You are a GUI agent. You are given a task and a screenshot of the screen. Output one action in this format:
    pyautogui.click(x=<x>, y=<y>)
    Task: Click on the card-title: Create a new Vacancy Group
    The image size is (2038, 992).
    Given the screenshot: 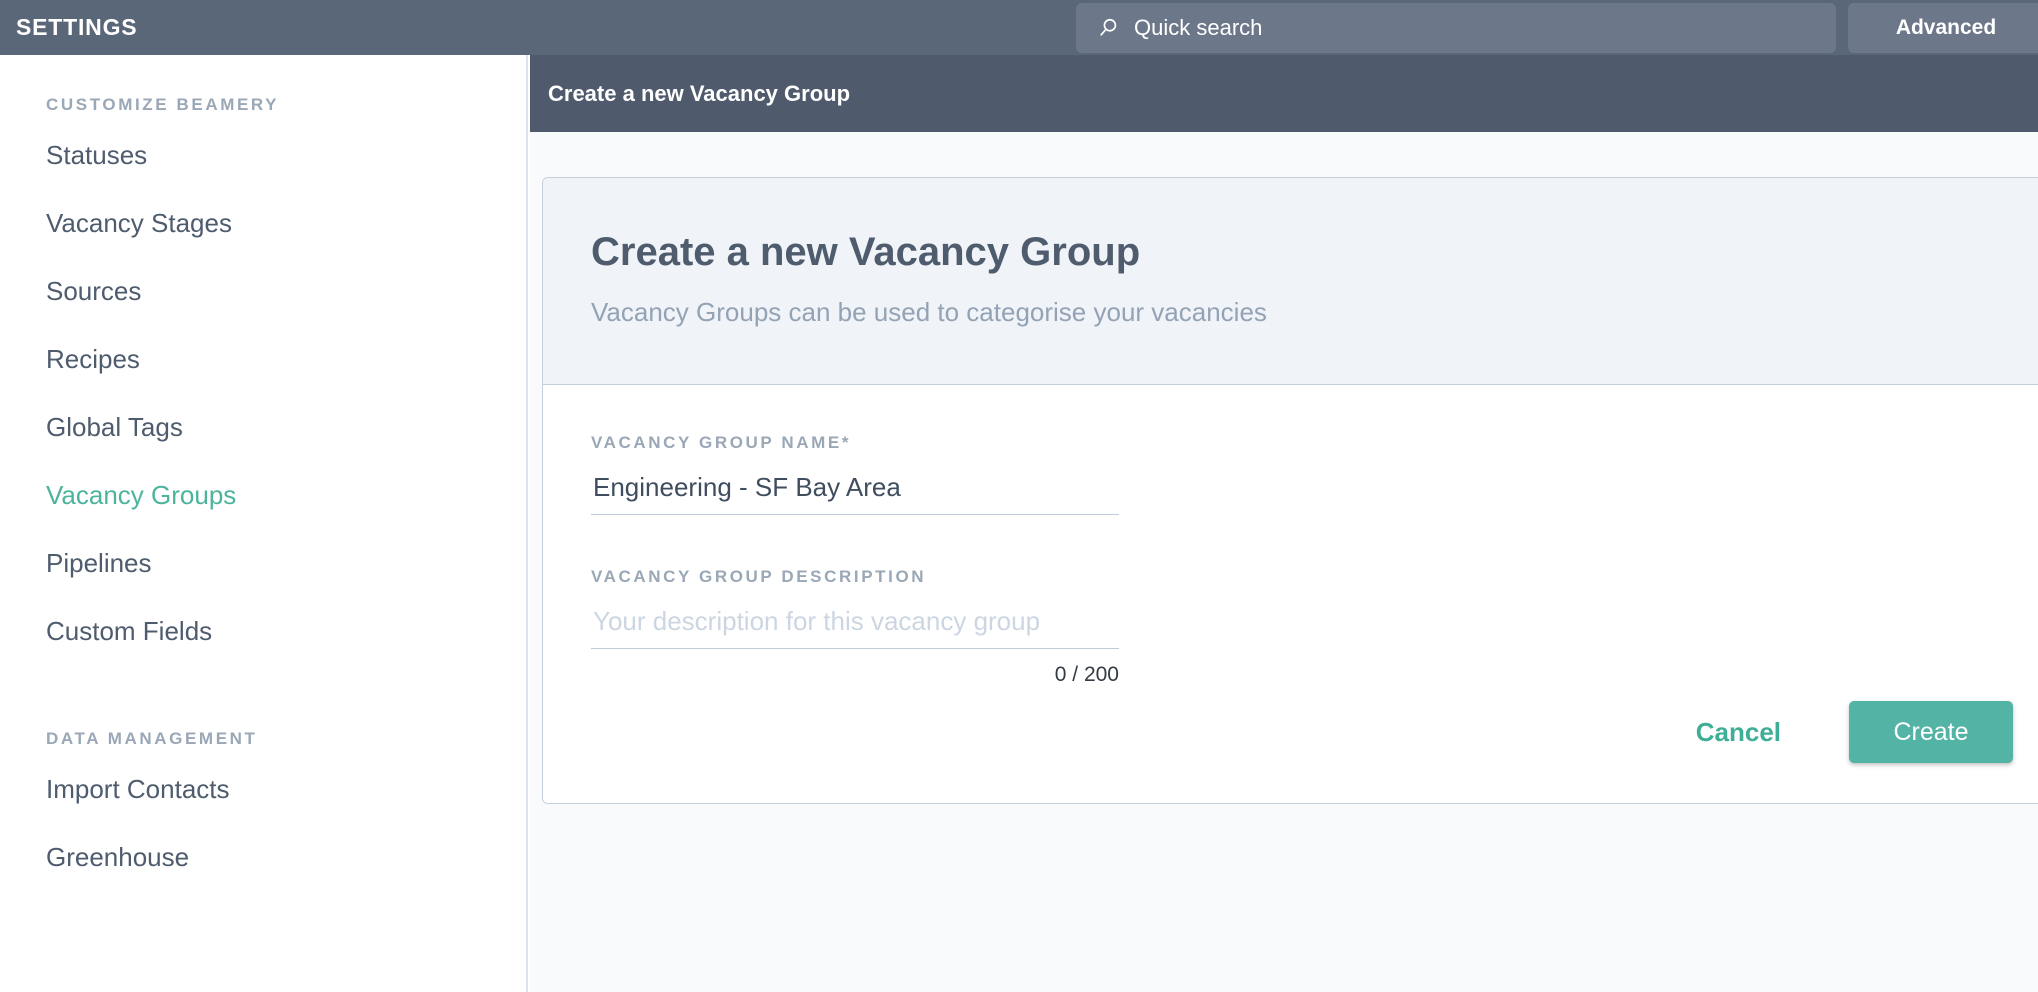 What is the action you would take?
    pyautogui.click(x=866, y=252)
    